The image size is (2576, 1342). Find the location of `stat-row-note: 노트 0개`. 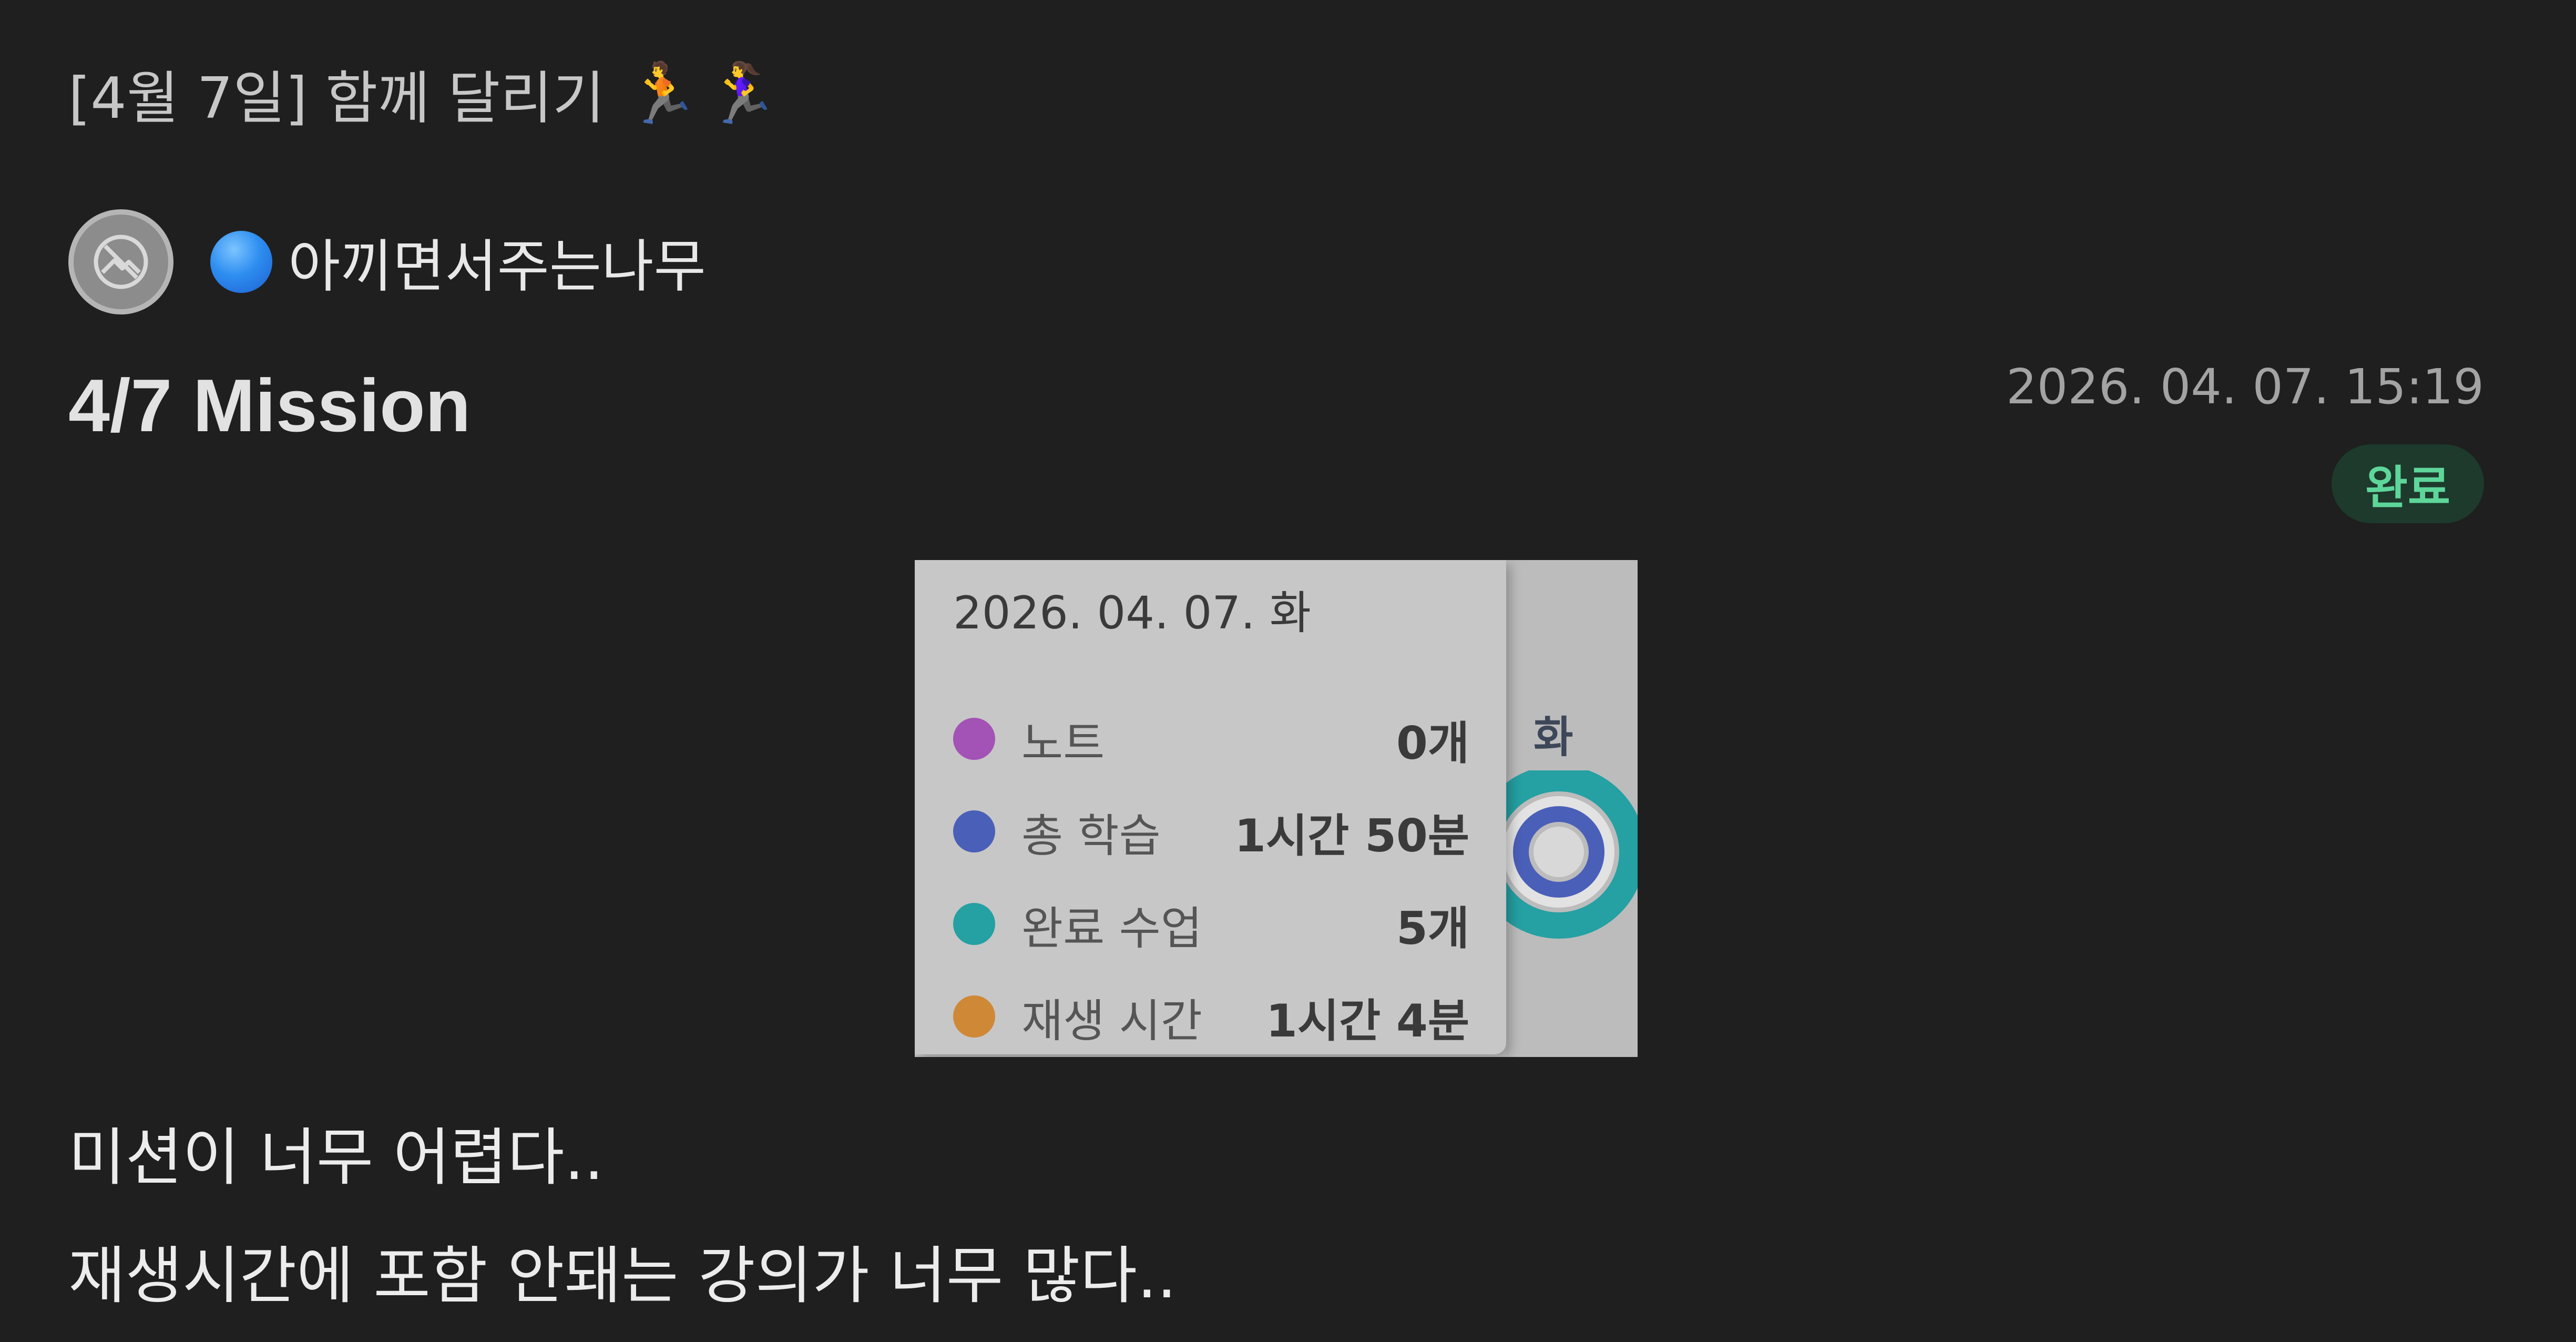

stat-row-note: 노트 0개 is located at coordinates (1211, 738).